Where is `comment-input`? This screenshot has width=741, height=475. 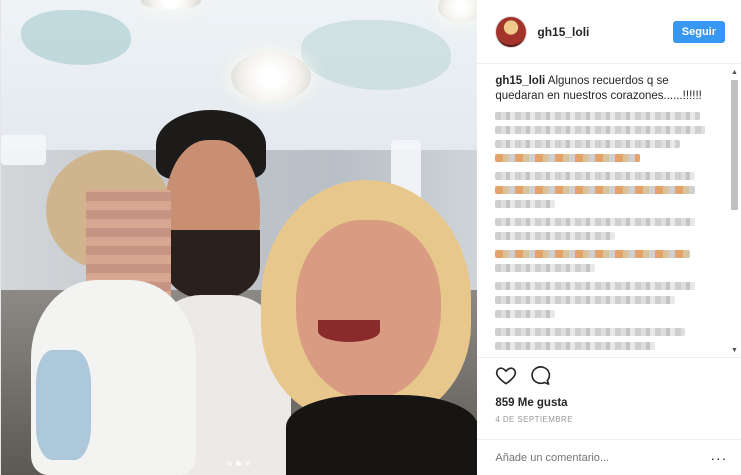
comment-input is located at coordinates (603, 457).